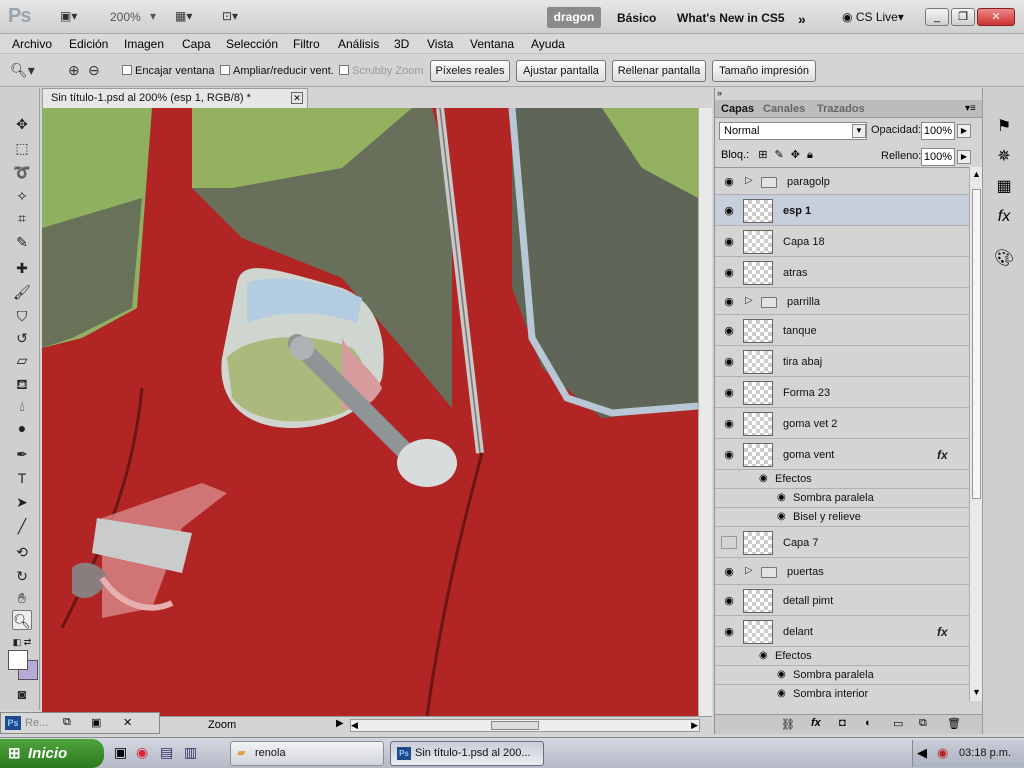 The image size is (1024, 768). Describe the element at coordinates (22, 172) in the screenshot. I see `lasso-tool-icon: ➰` at that location.